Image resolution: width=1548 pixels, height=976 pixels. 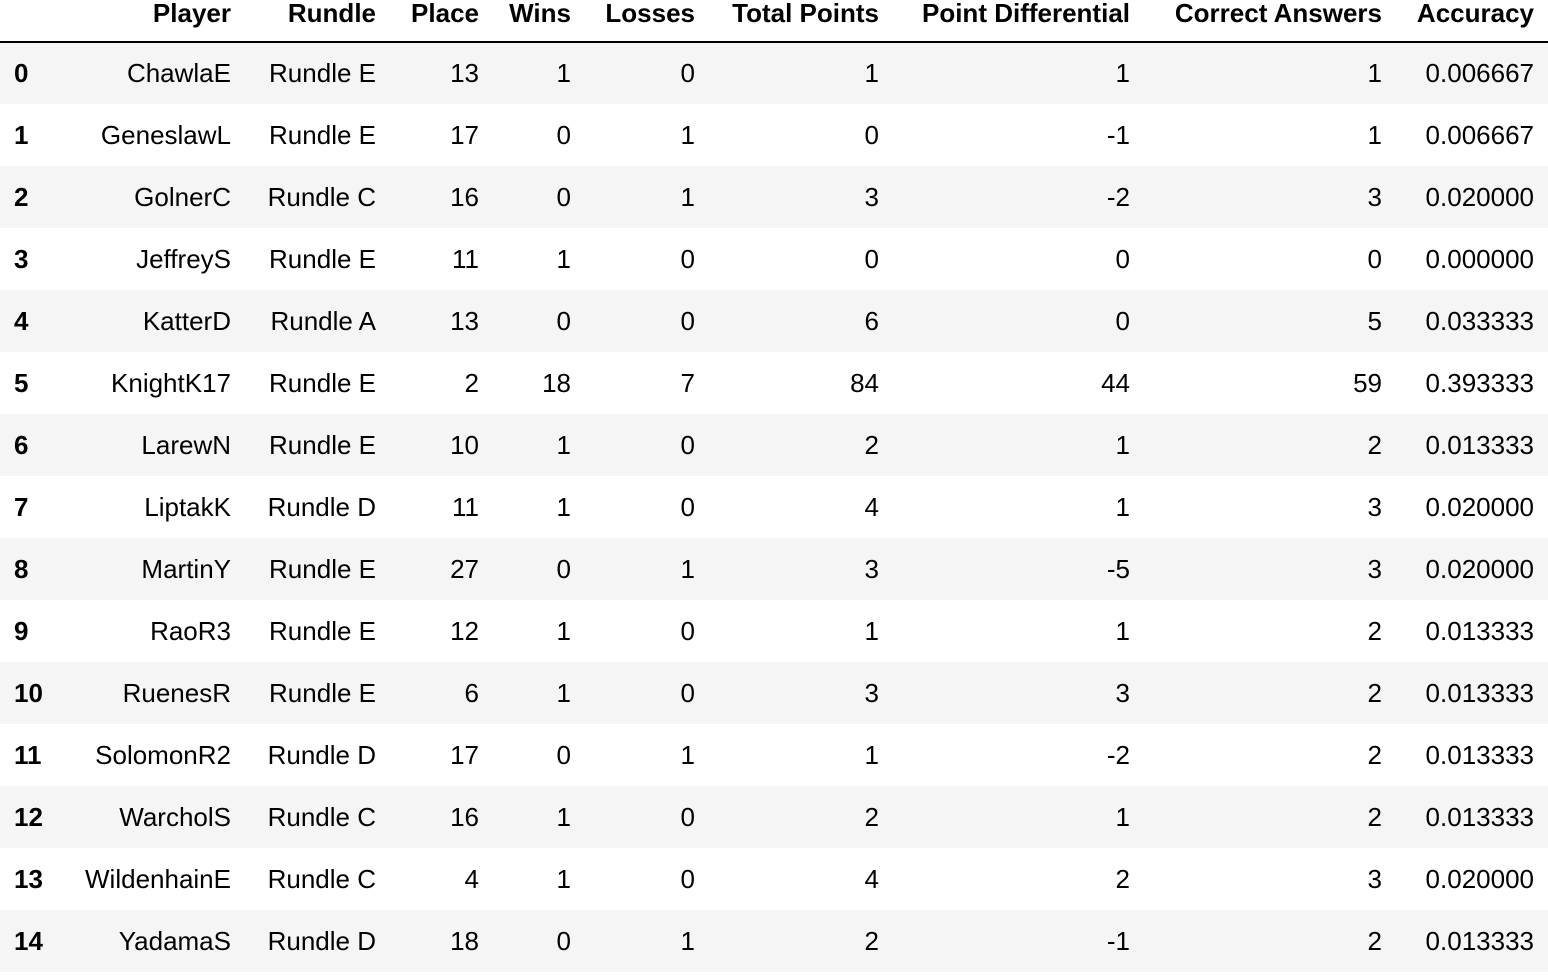 I want to click on cell-correct-answers: 1, so click(x=1374, y=134).